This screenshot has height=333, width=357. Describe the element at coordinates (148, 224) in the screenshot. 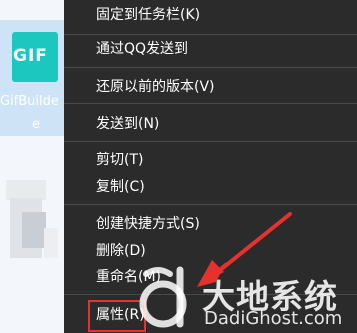

I see `menu-item-create-shortcut: 创建快捷方式(S)` at that location.